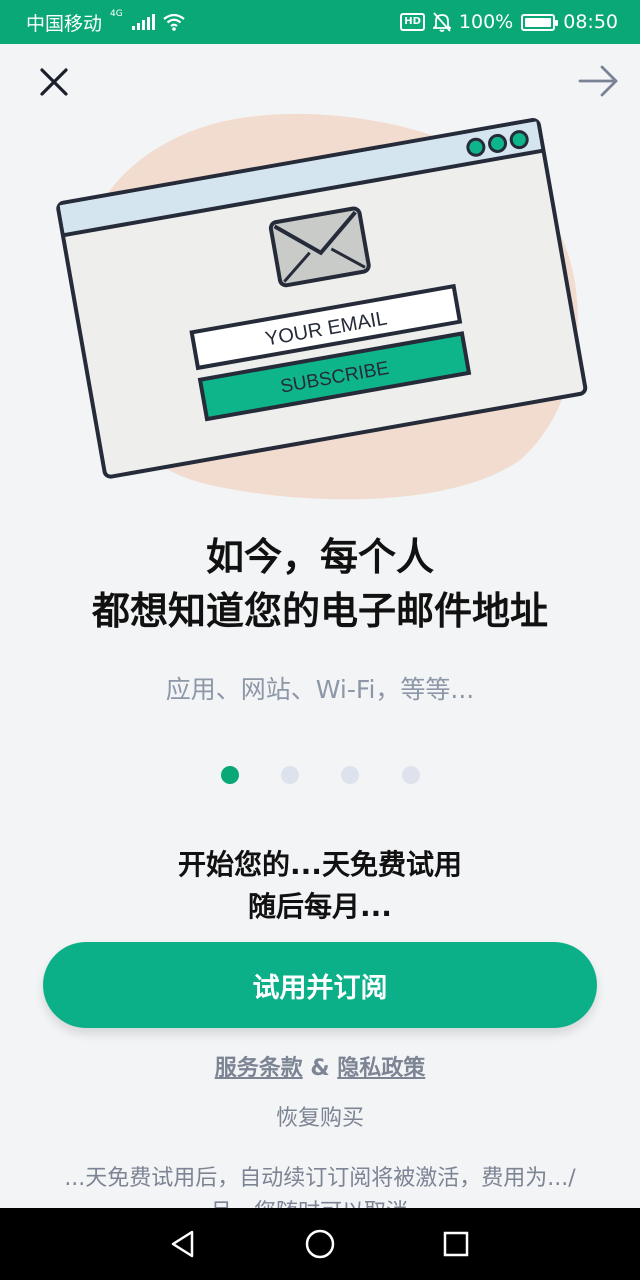 The height and width of the screenshot is (1280, 640). I want to click on status-left: 中国移动 4G, so click(105, 22).